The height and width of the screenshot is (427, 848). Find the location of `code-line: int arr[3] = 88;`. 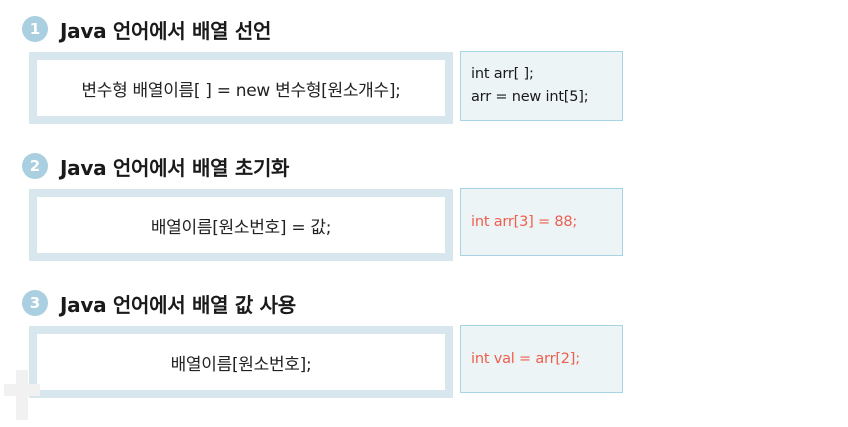

code-line: int arr[3] = 88; is located at coordinates (524, 221).